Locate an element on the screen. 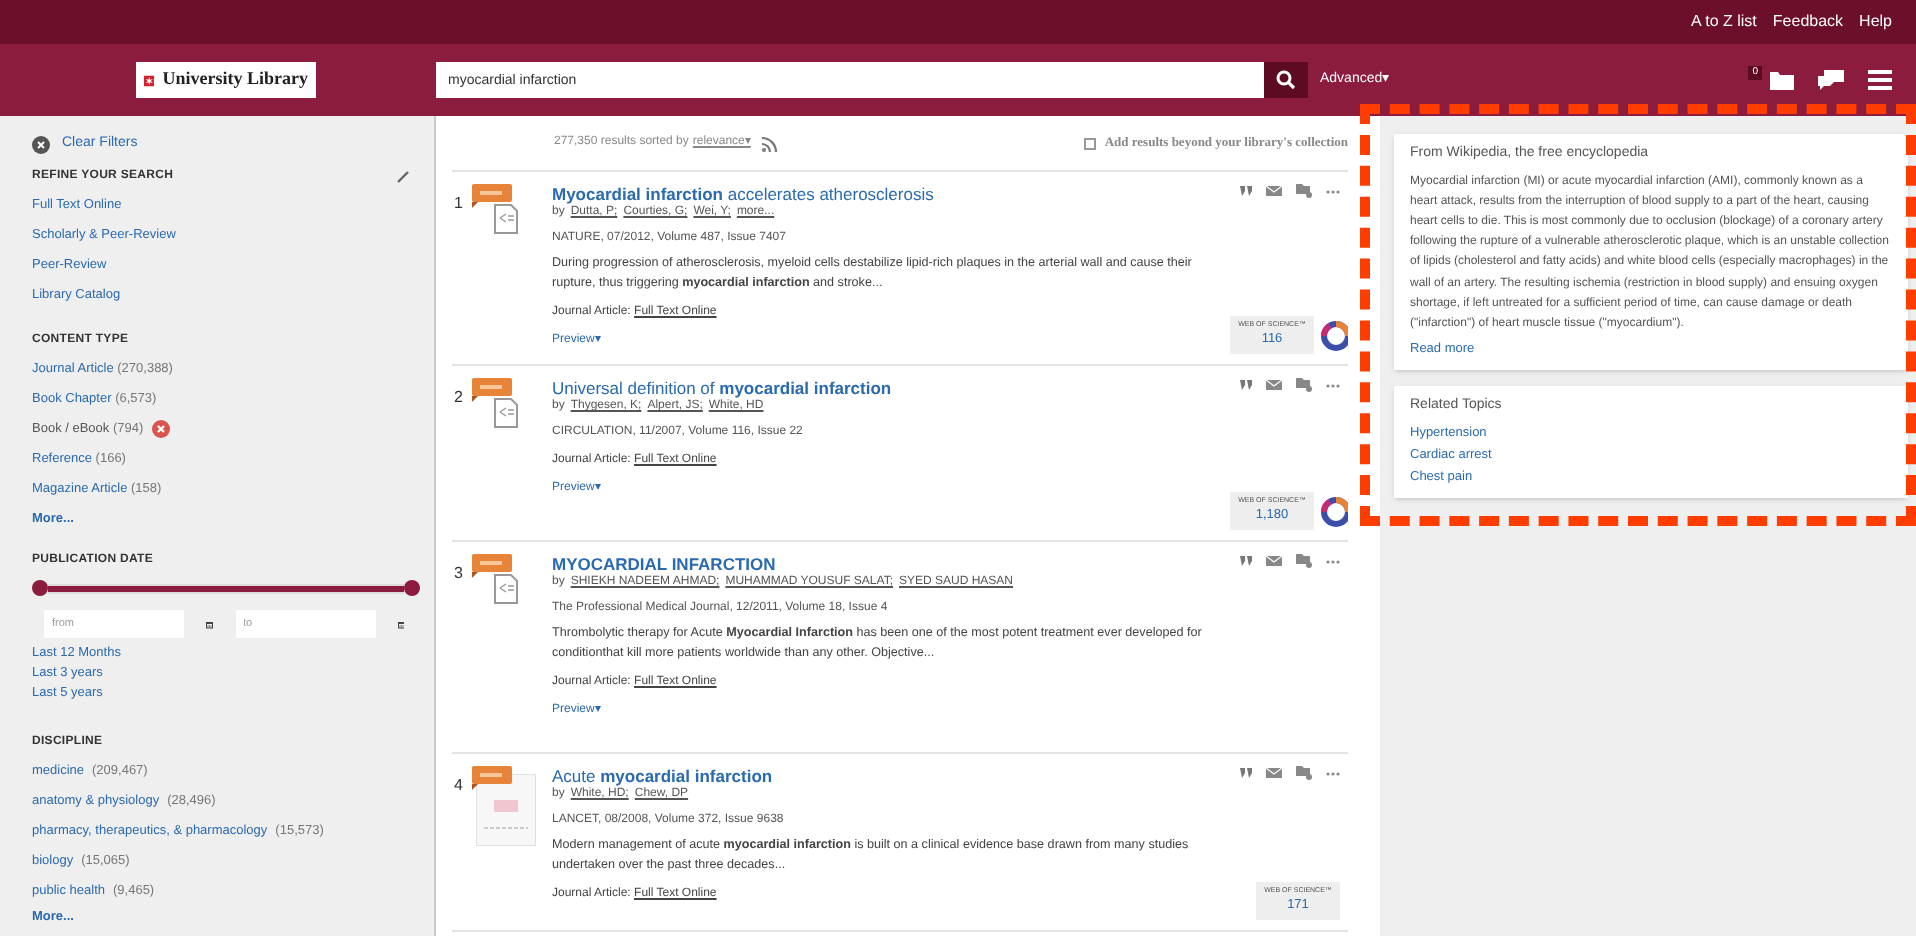 The image size is (1916, 936). result-number: 3 is located at coordinates (458, 574).